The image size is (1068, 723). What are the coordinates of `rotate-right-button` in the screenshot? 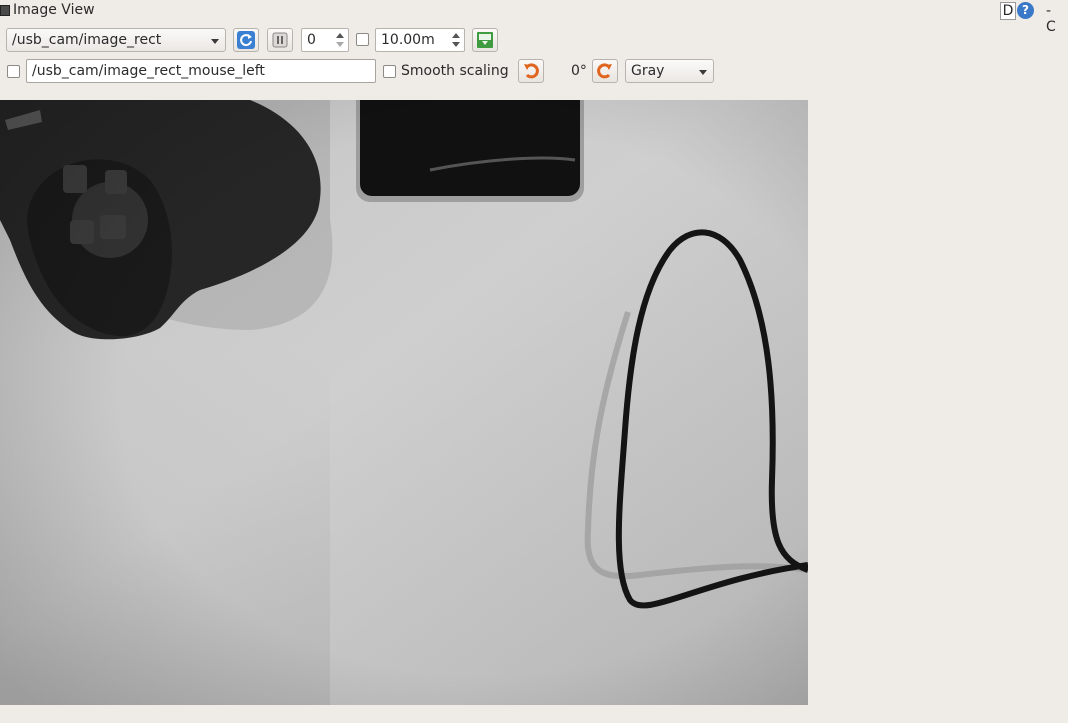 It's located at (605, 71).